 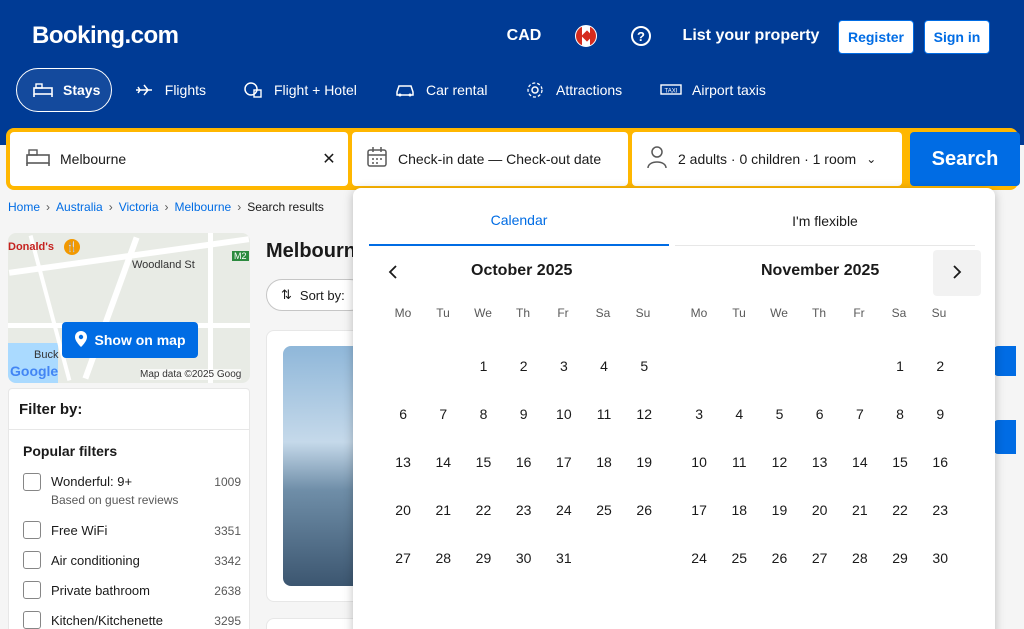 What do you see at coordinates (508, 159) in the screenshot?
I see `dates-input: Check-in date — Check-out date` at bounding box center [508, 159].